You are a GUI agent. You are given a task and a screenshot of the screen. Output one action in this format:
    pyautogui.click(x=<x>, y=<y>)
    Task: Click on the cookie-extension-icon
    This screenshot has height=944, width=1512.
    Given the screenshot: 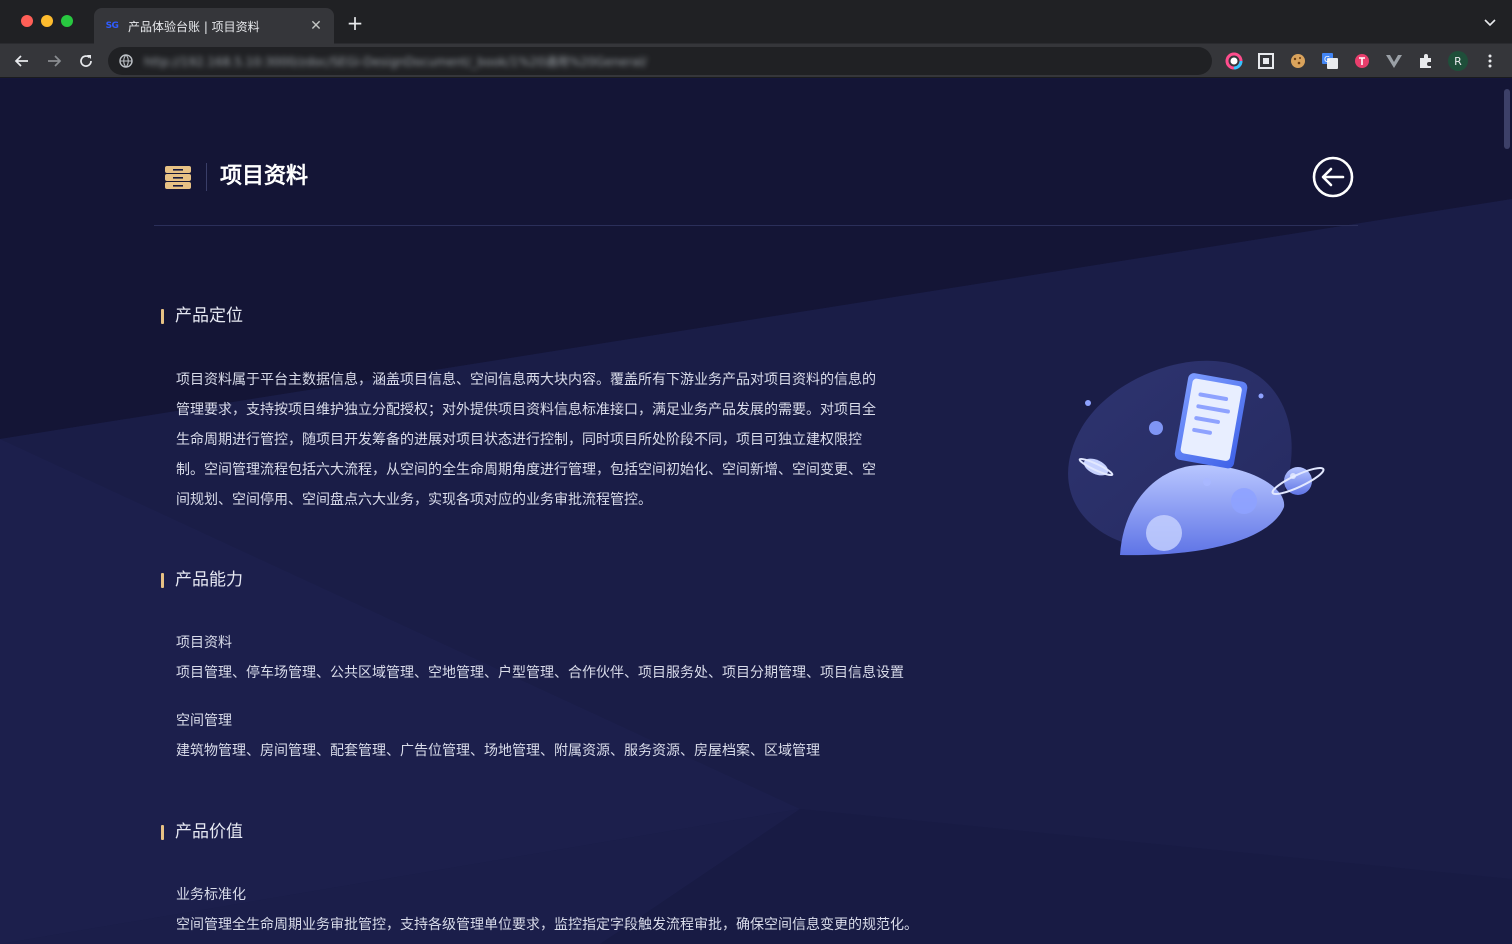 What is the action you would take?
    pyautogui.click(x=1298, y=61)
    